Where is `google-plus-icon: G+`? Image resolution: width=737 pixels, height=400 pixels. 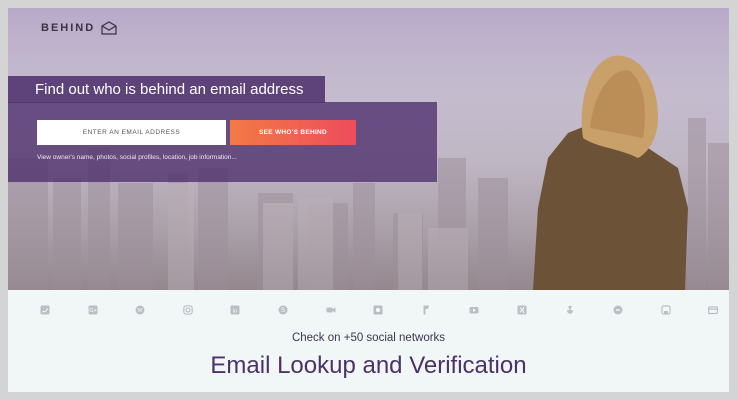
google-plus-icon: G+ is located at coordinates (93, 310).